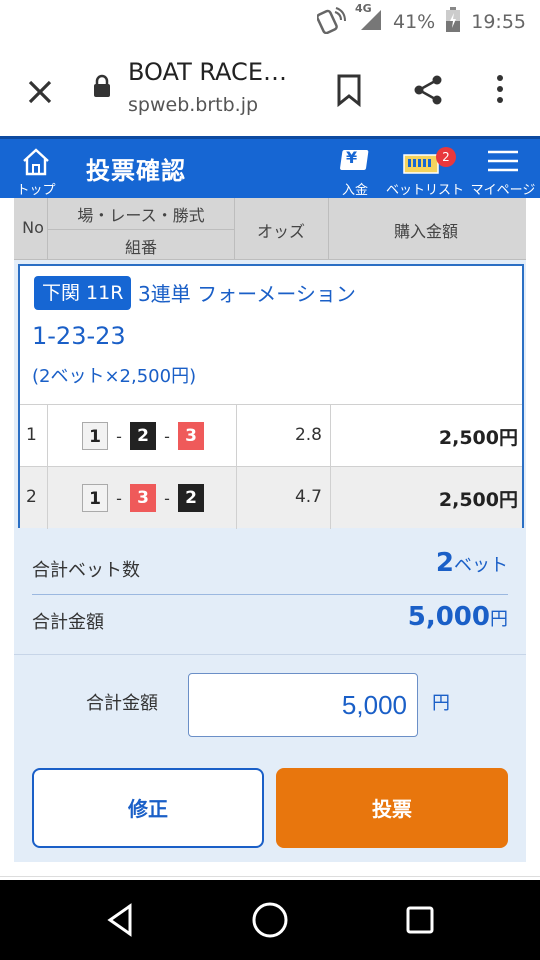  What do you see at coordinates (36, 162) in the screenshot?
I see `home-icon` at bounding box center [36, 162].